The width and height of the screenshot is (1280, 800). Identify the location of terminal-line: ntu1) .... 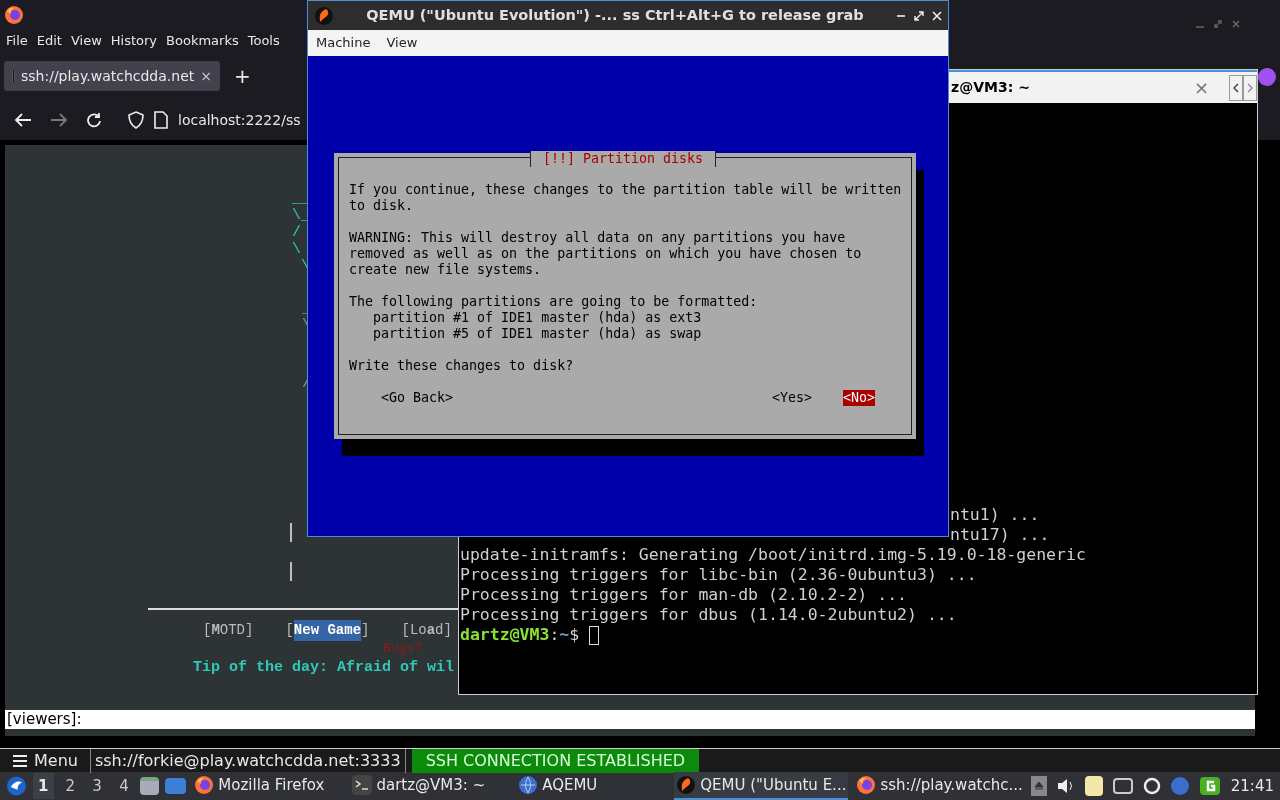
(995, 515).